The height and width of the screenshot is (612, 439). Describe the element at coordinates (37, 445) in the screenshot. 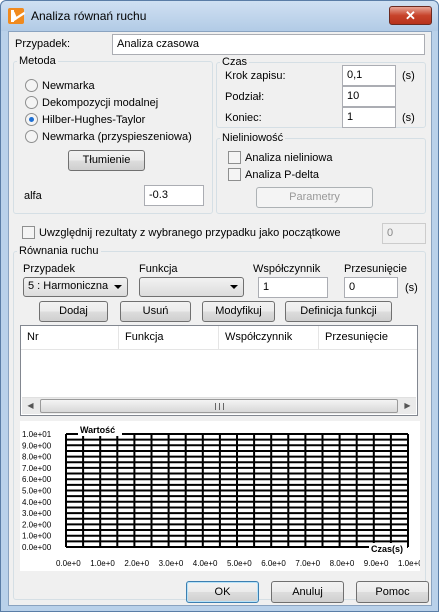

I see `y-tick-label: 9.0e+00` at that location.